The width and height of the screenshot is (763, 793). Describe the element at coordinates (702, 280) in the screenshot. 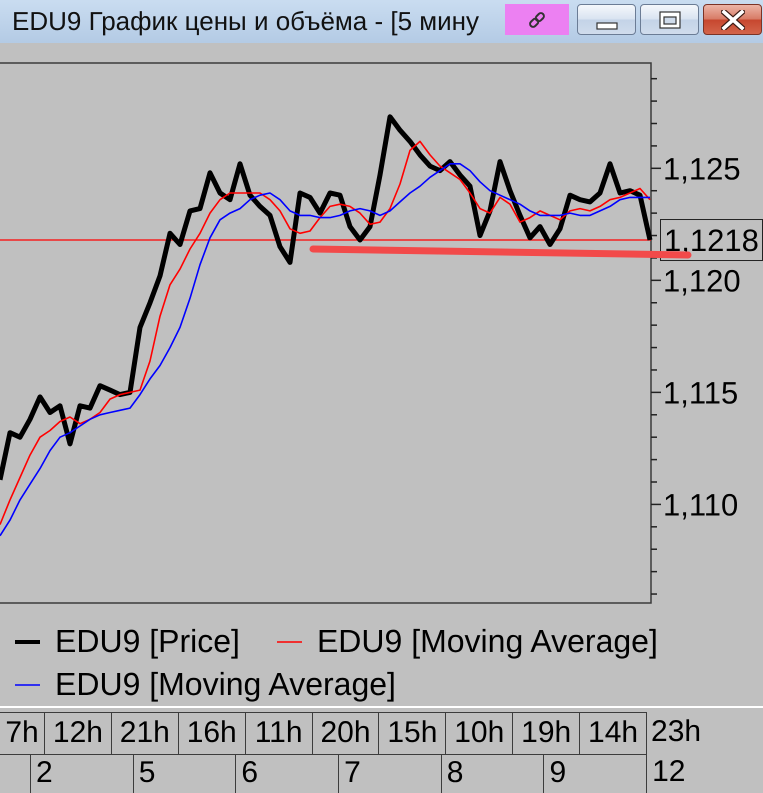

I see `axis-tick-label: 1,120` at that location.